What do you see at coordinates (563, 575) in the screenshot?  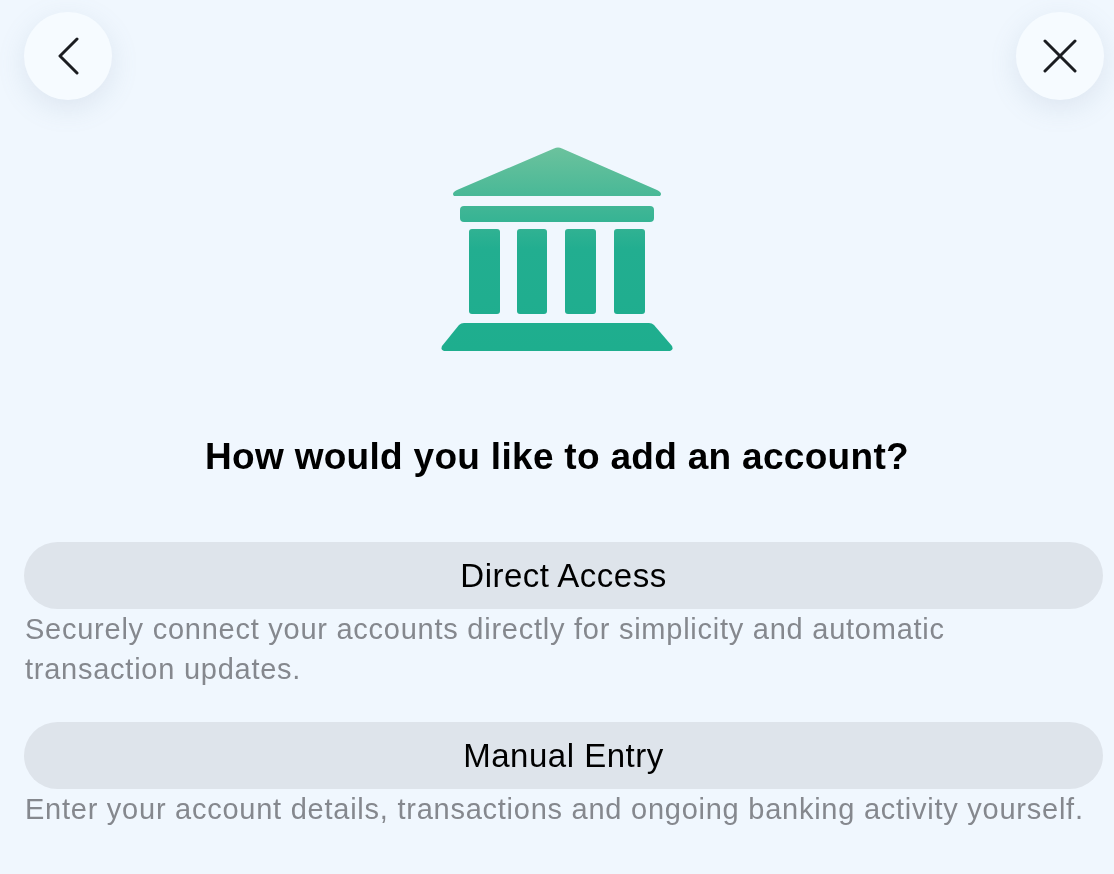 I see `option-button: Direct Access` at bounding box center [563, 575].